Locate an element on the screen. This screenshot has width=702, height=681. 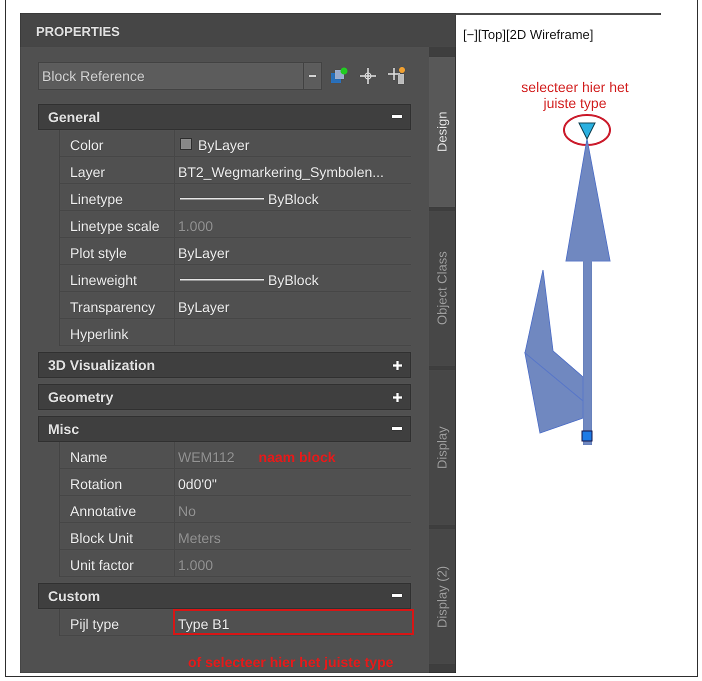
property-label: Lineweight is located at coordinates (117, 278).